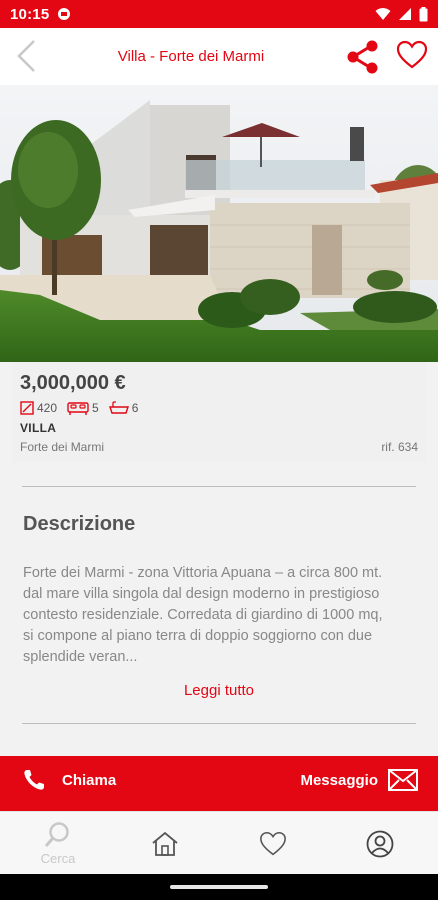  What do you see at coordinates (191, 56) in the screenshot?
I see `page-title: Villa - Forte dei Marmi` at bounding box center [191, 56].